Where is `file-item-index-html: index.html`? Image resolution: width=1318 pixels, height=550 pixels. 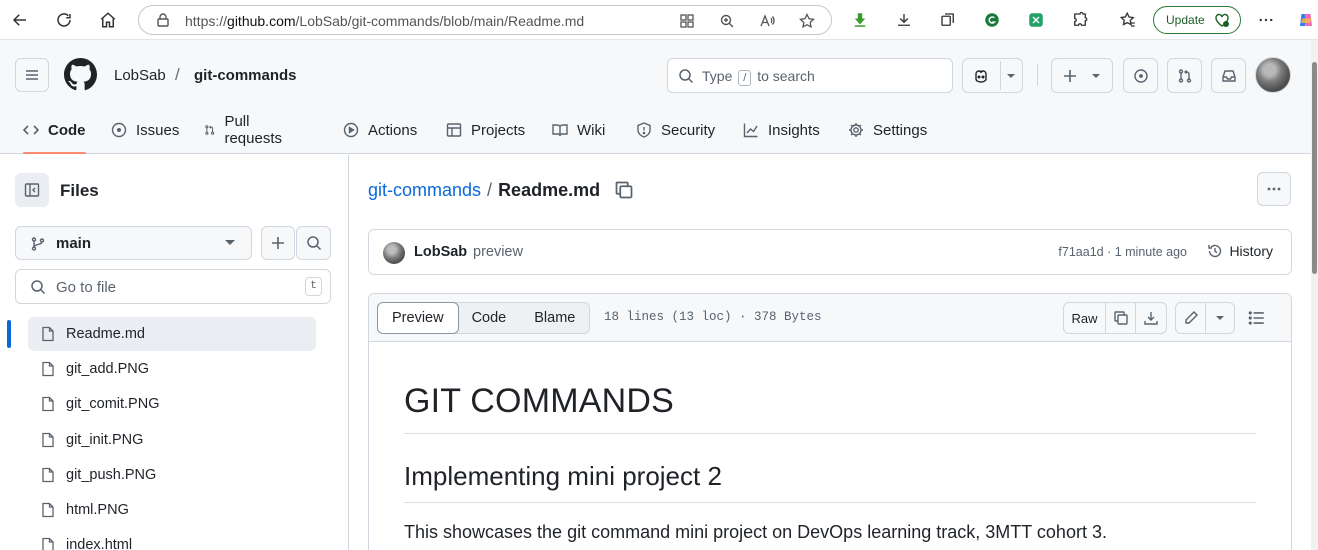
file-item-index-html: index.html is located at coordinates (172, 539).